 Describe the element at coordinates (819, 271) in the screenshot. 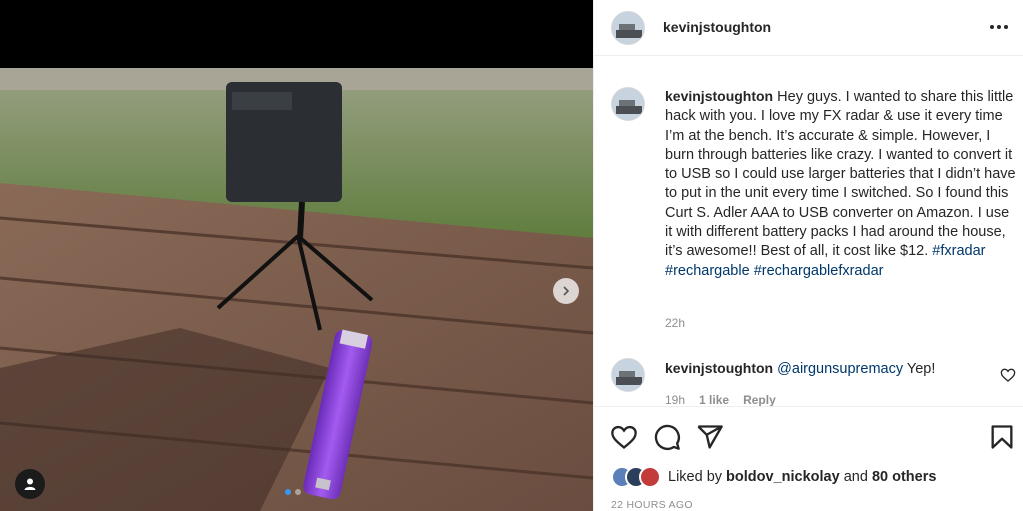

I see `hashtag-link: #rechargablefxradar` at that location.